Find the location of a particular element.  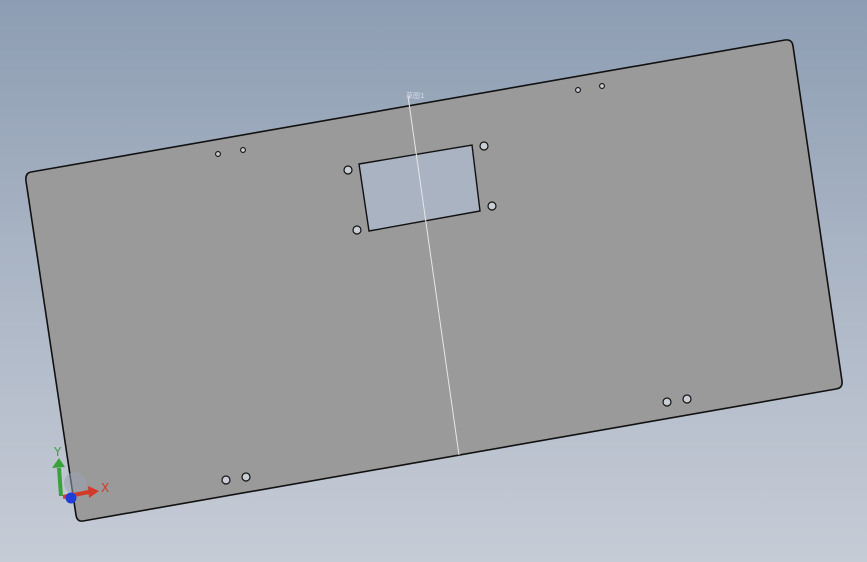

x-axis-label: X is located at coordinates (105, 488).